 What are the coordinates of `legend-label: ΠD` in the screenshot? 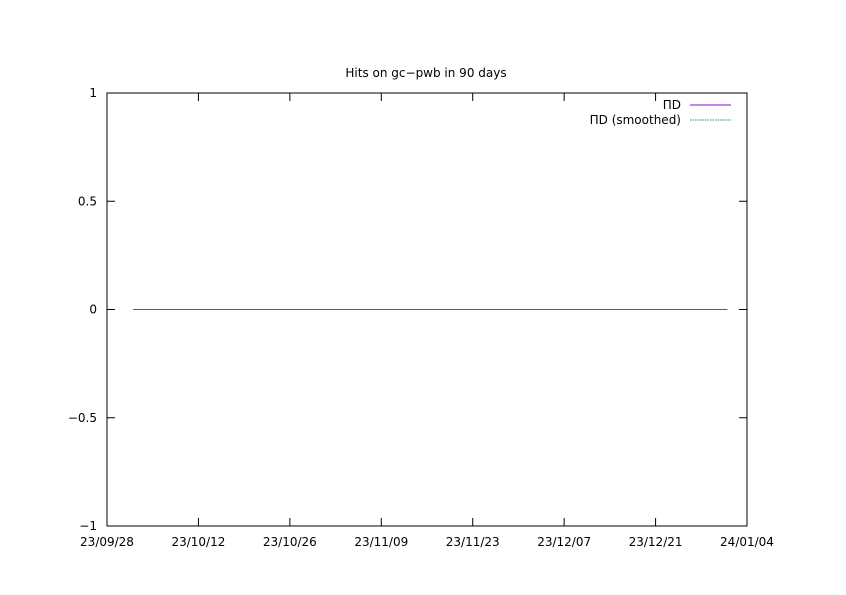 It's located at (672, 105).